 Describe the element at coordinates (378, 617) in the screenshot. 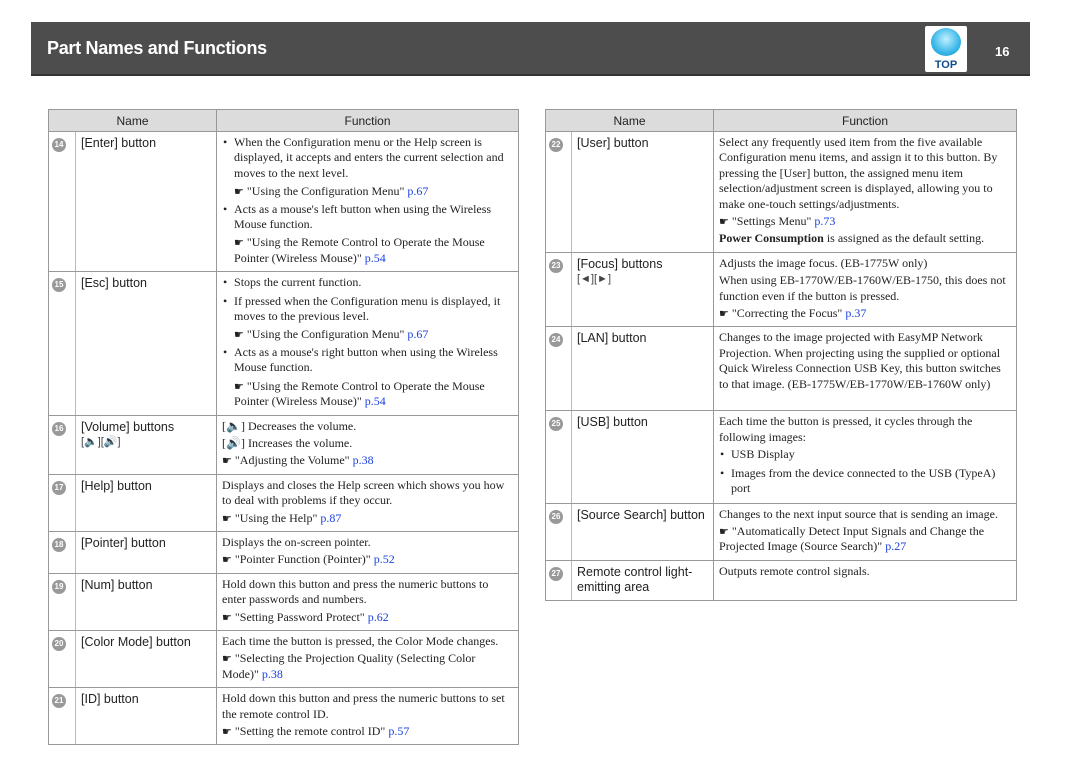

I see `page-link: p.62` at that location.